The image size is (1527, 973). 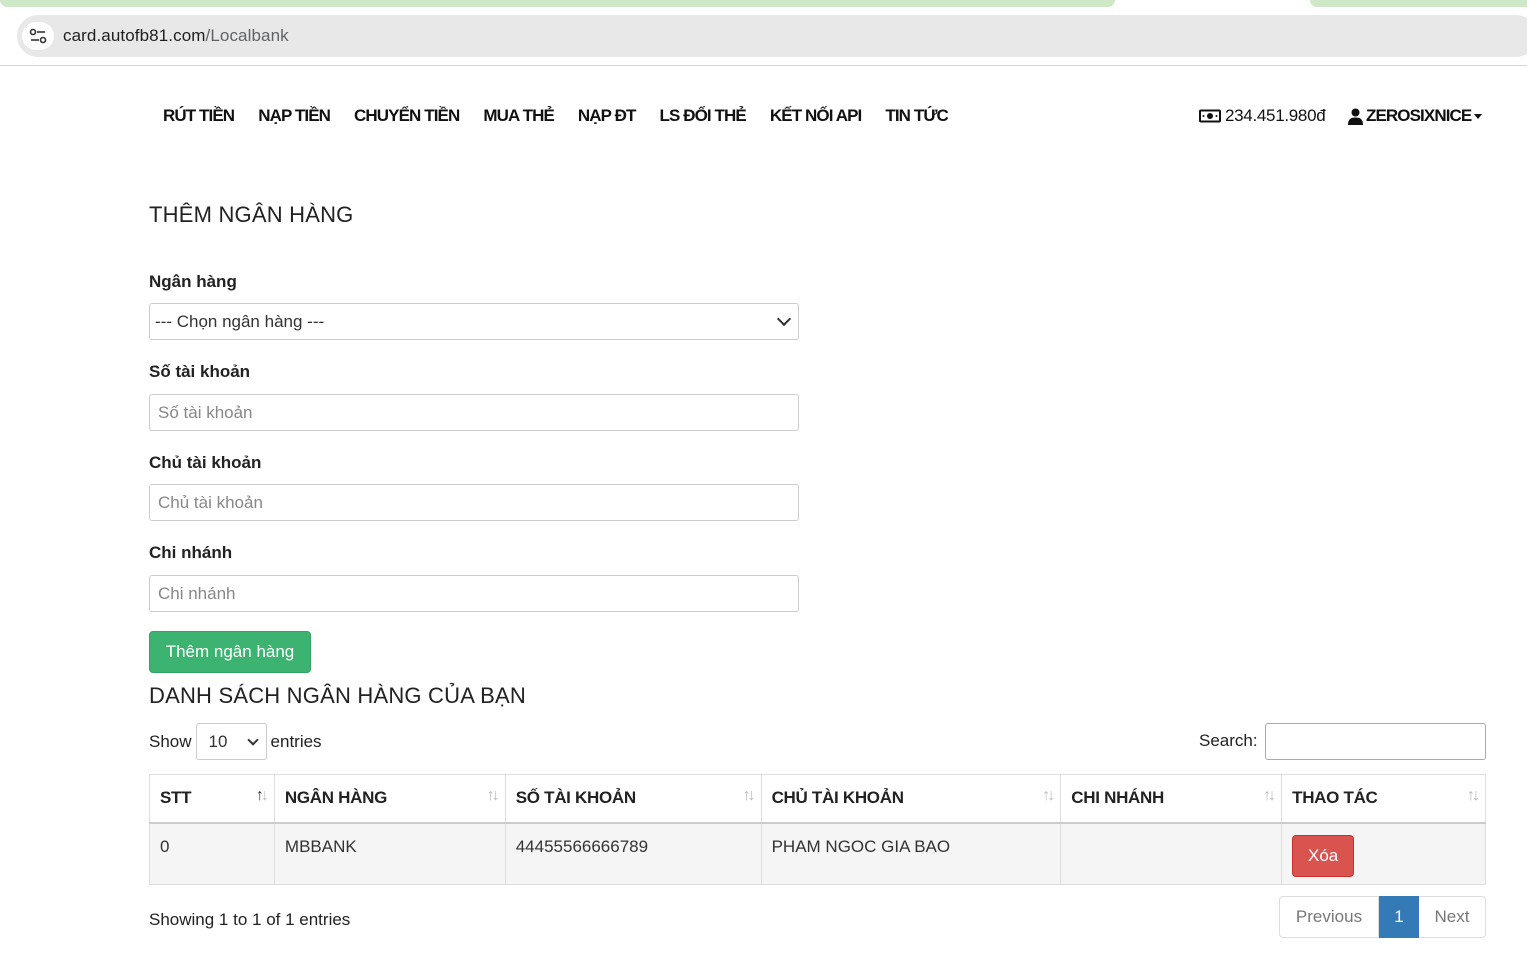 I want to click on bank-select-value: --- Chọn ngân hàng ---, so click(x=240, y=321).